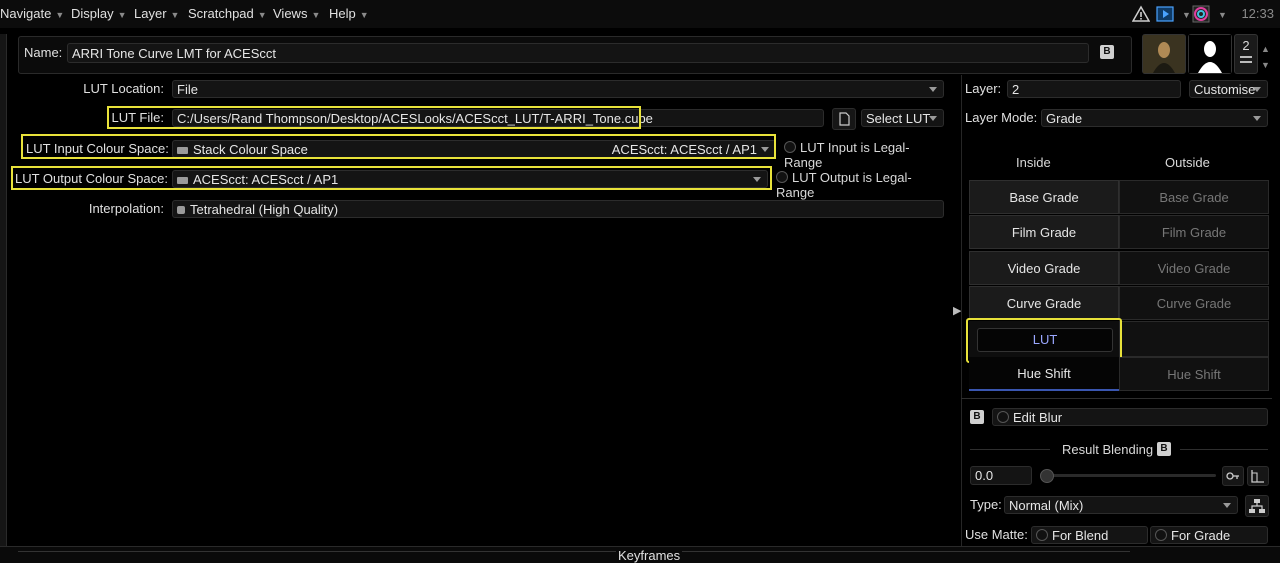 The height and width of the screenshot is (563, 1280). Describe the element at coordinates (1164, 449) in the screenshot. I see `result-blending-b-button: B` at that location.